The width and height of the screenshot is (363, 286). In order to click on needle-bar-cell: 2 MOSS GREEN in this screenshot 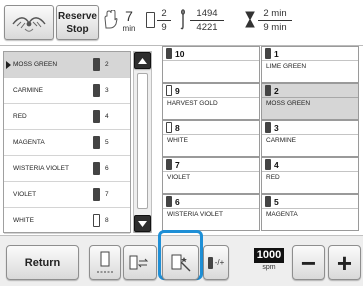, I will do `click(310, 101)`.